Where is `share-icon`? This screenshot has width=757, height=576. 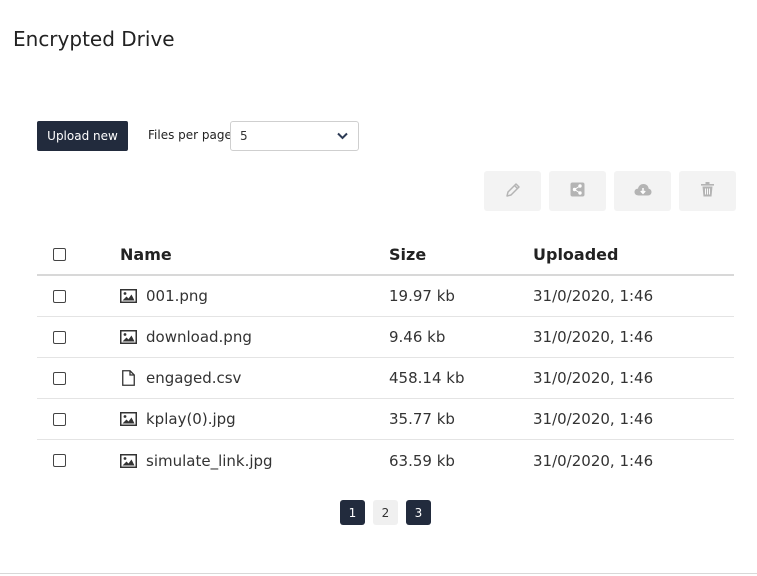 share-icon is located at coordinates (577, 191).